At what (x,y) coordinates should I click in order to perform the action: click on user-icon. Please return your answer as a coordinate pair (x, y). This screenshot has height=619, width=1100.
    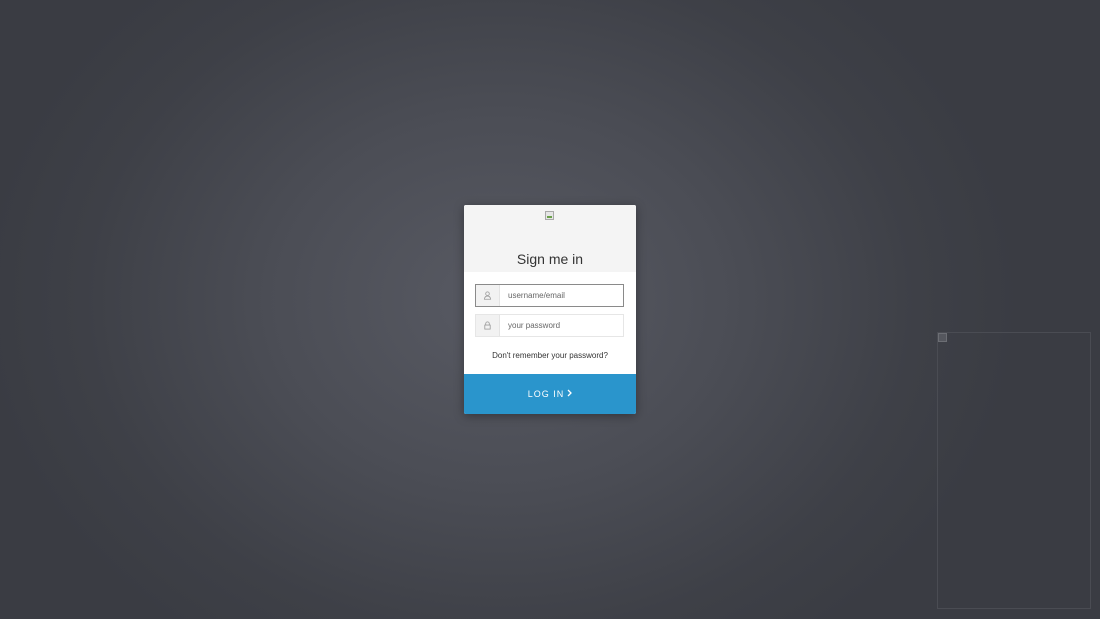
    Looking at the image, I should click on (488, 295).